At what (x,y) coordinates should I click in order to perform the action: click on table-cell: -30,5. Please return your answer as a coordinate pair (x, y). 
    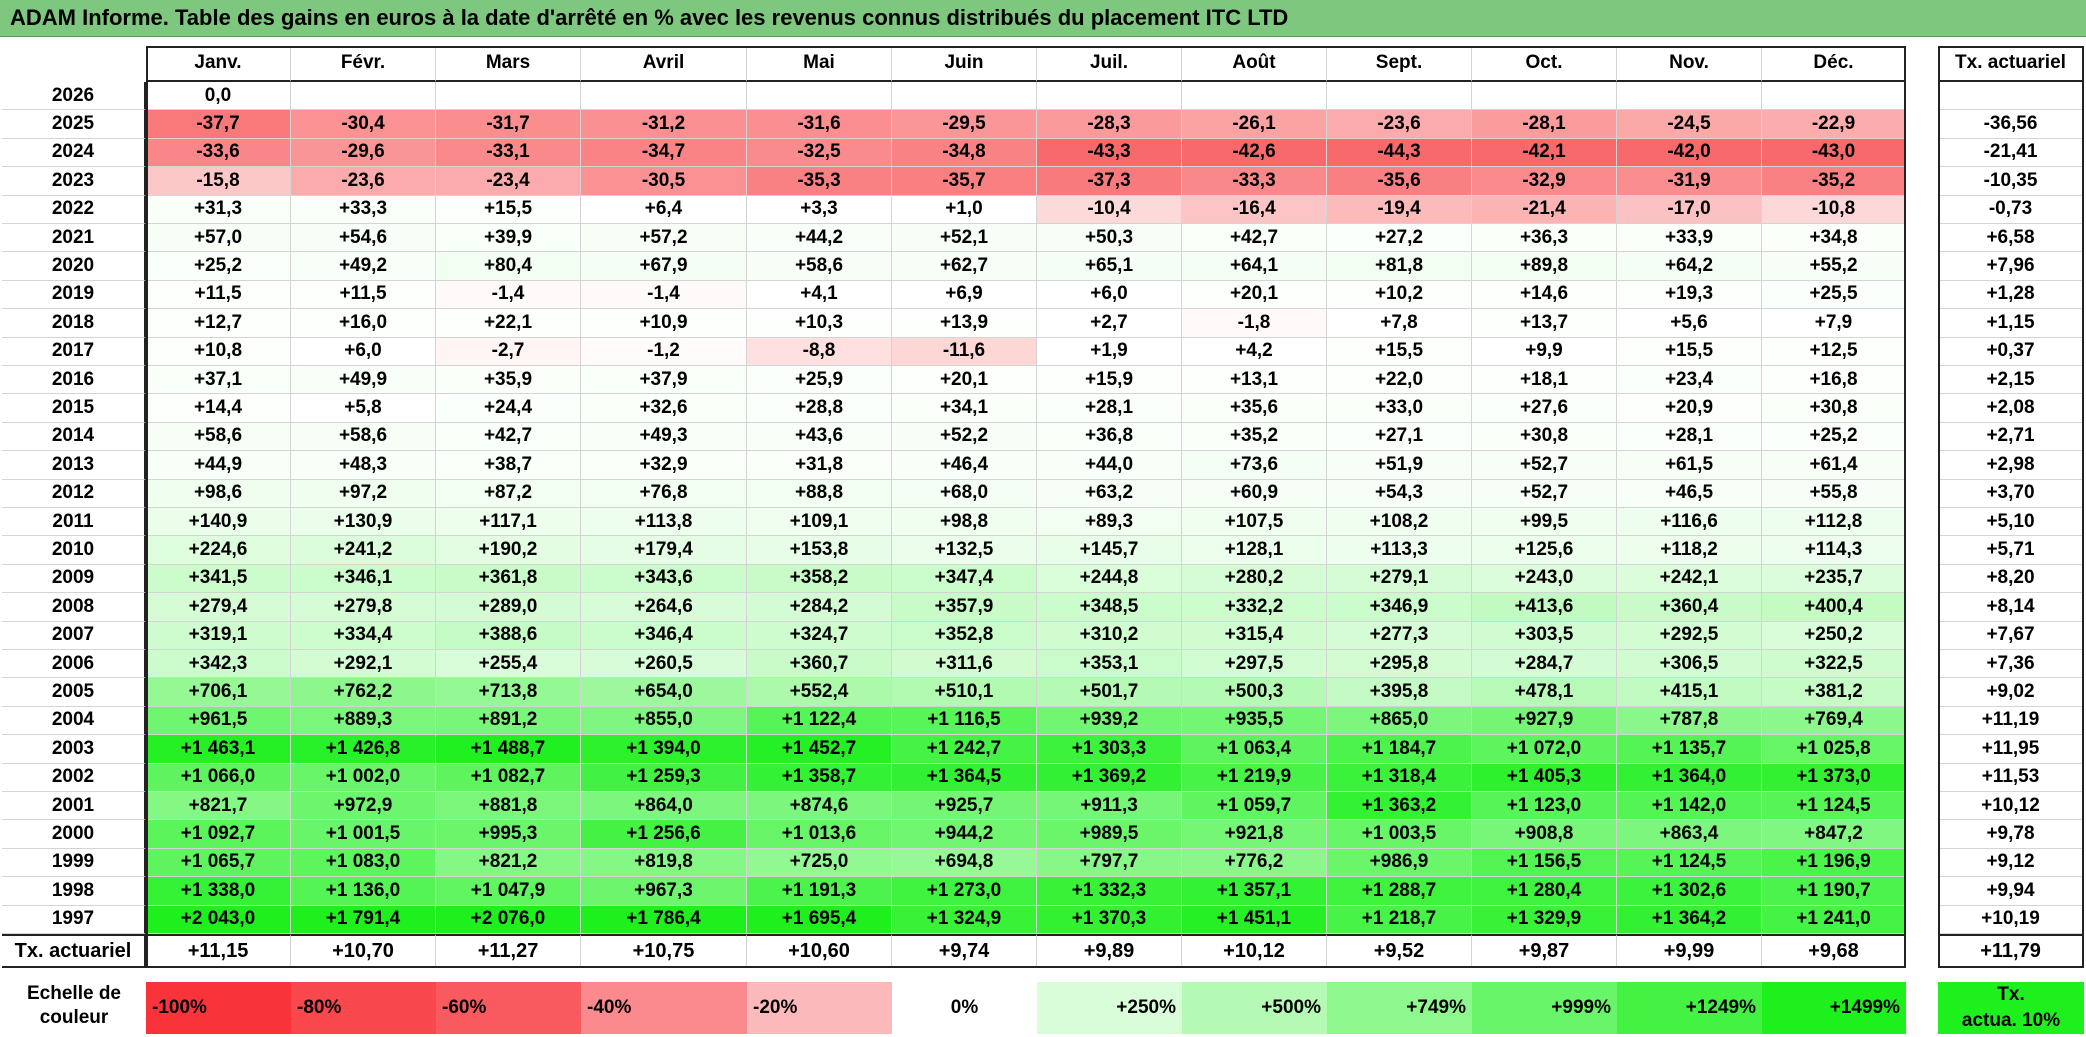
    Looking at the image, I should click on (664, 181).